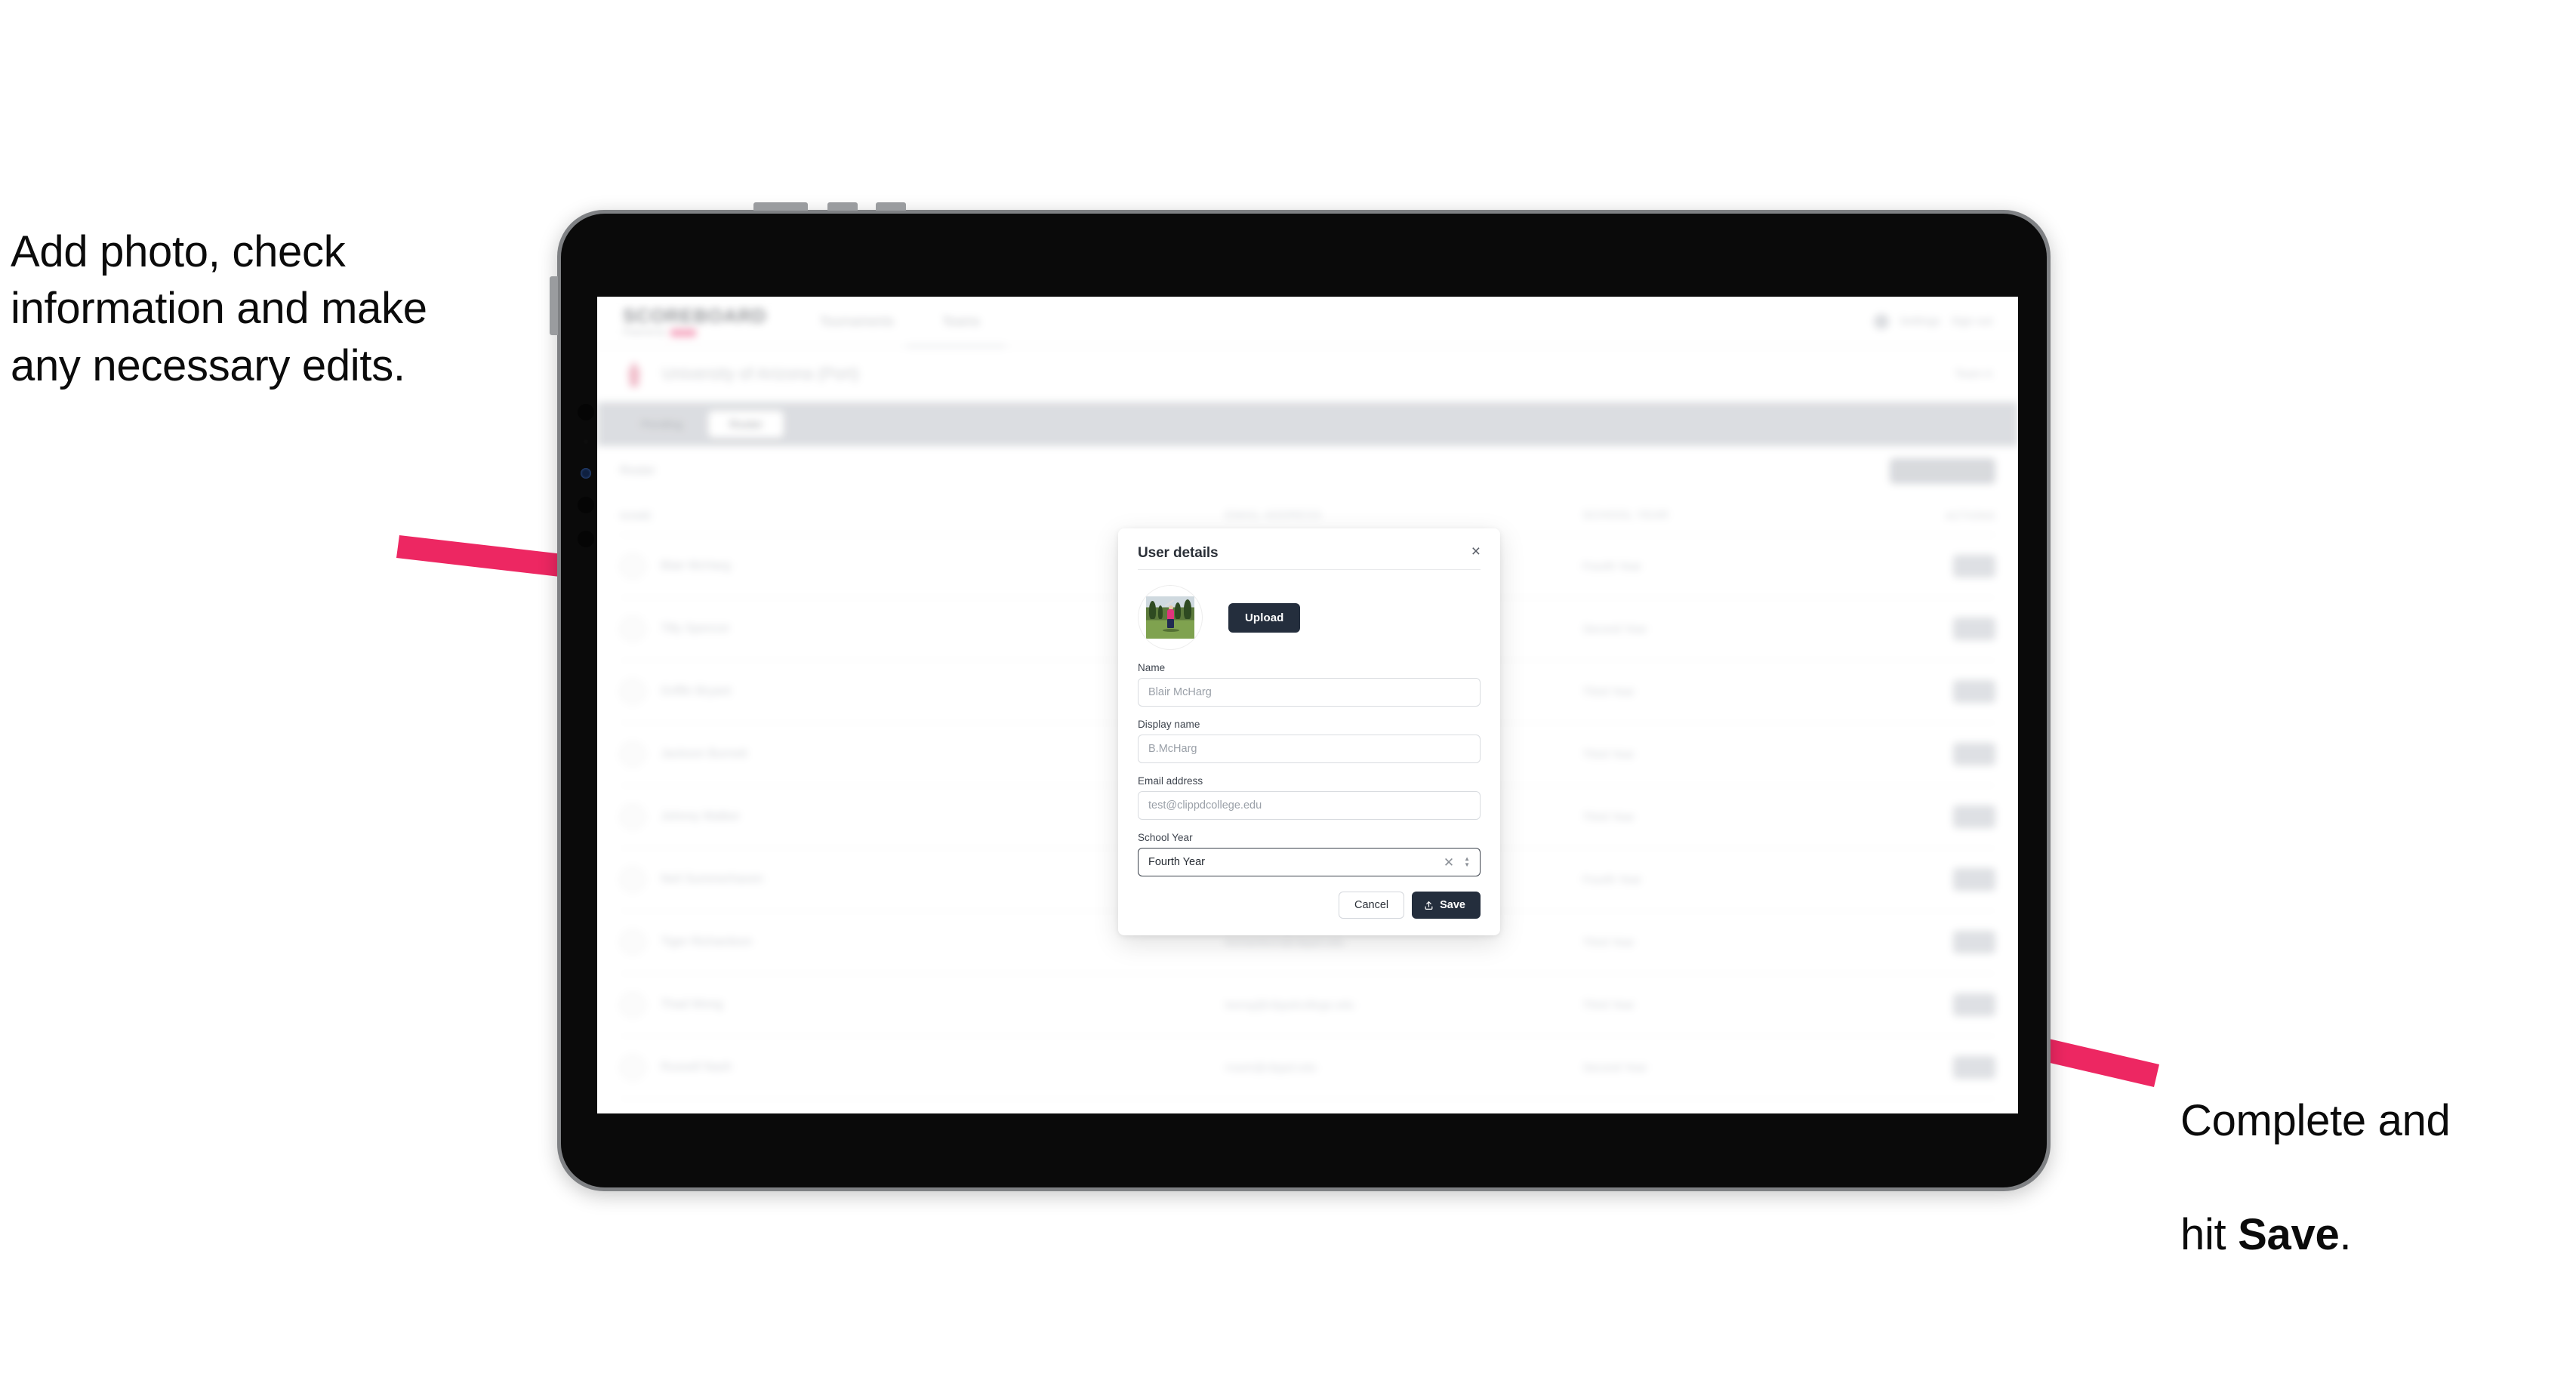 The width and height of the screenshot is (2576, 1386). I want to click on subheader-title: University of Arizona (Port), so click(760, 374).